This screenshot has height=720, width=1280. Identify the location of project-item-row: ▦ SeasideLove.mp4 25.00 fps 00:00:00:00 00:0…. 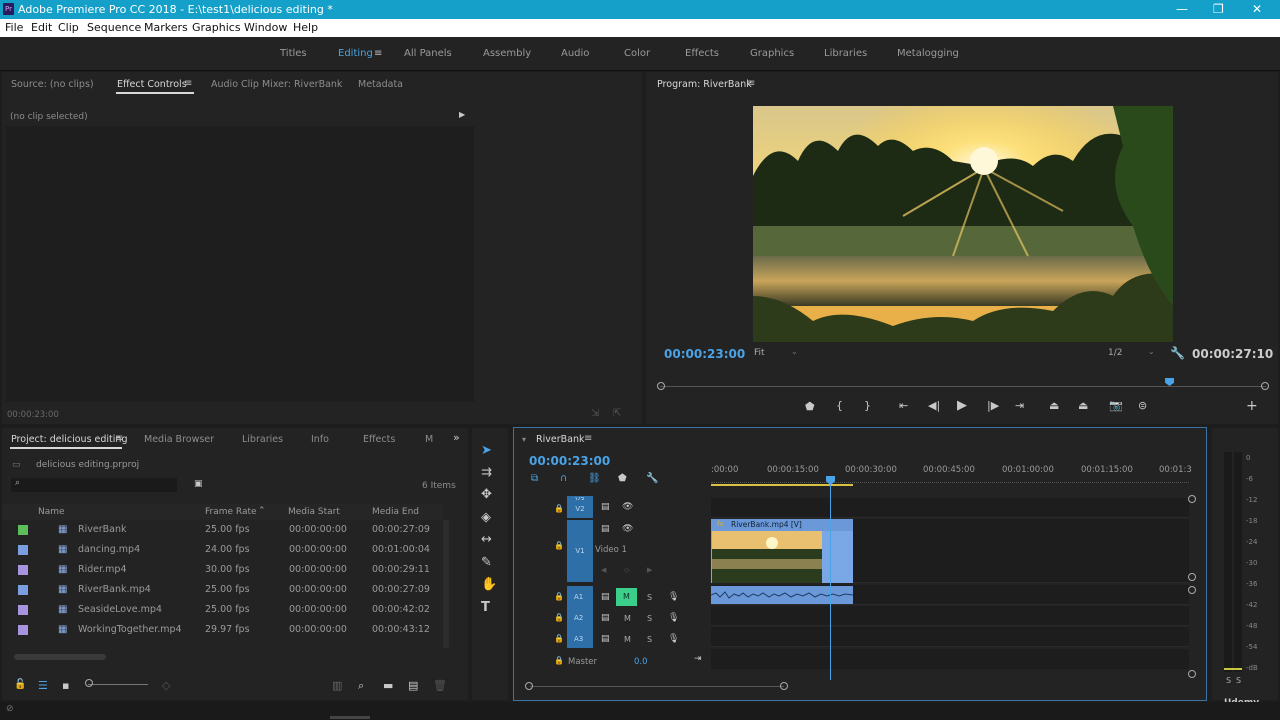
(222, 610).